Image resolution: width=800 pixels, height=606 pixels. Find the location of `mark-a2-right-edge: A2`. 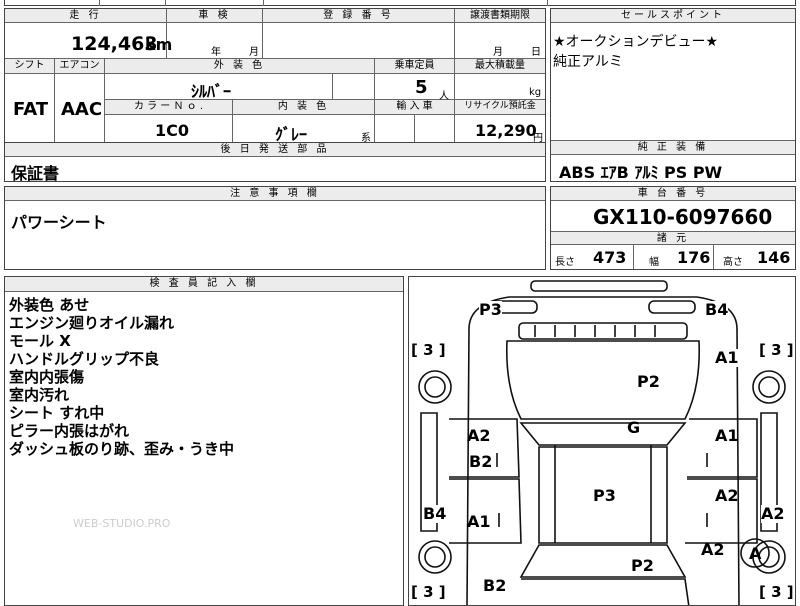

mark-a2-right-edge: A2 is located at coordinates (773, 513).